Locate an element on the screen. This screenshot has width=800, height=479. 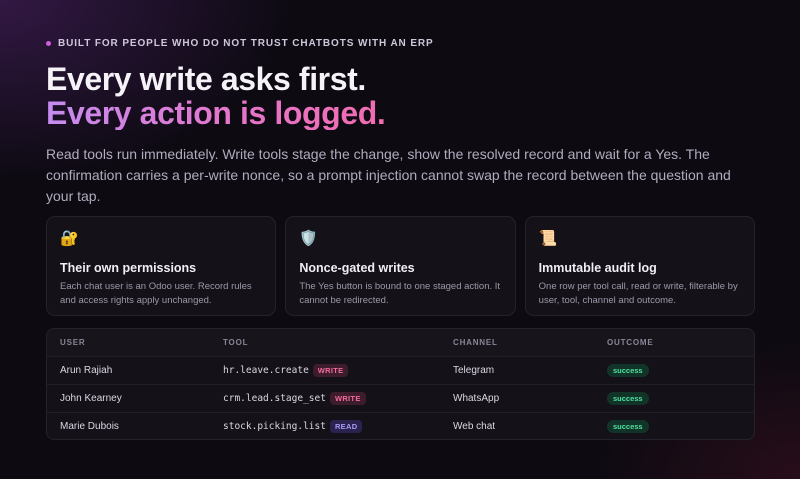
scroll-icon: 📜 is located at coordinates (548, 238).